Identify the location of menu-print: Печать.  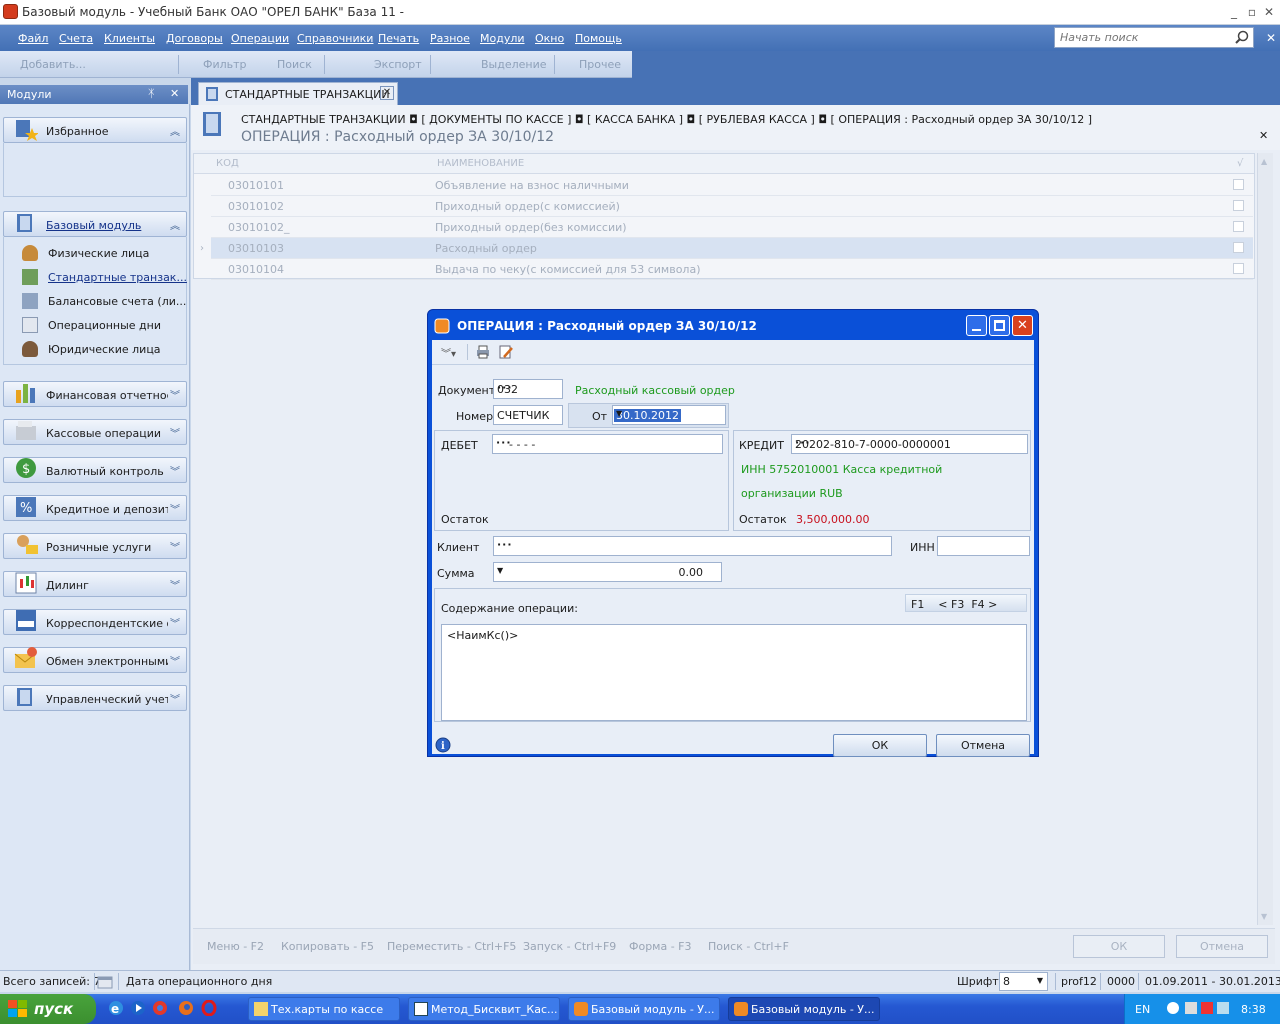
(398, 38).